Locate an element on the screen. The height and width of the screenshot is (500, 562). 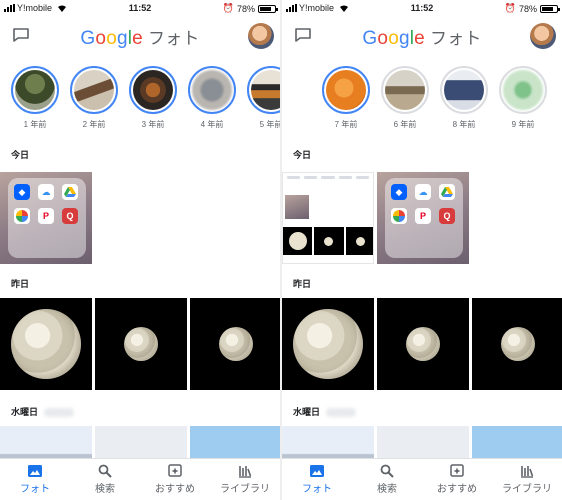
battery-icon is located at coordinates (550, 8).